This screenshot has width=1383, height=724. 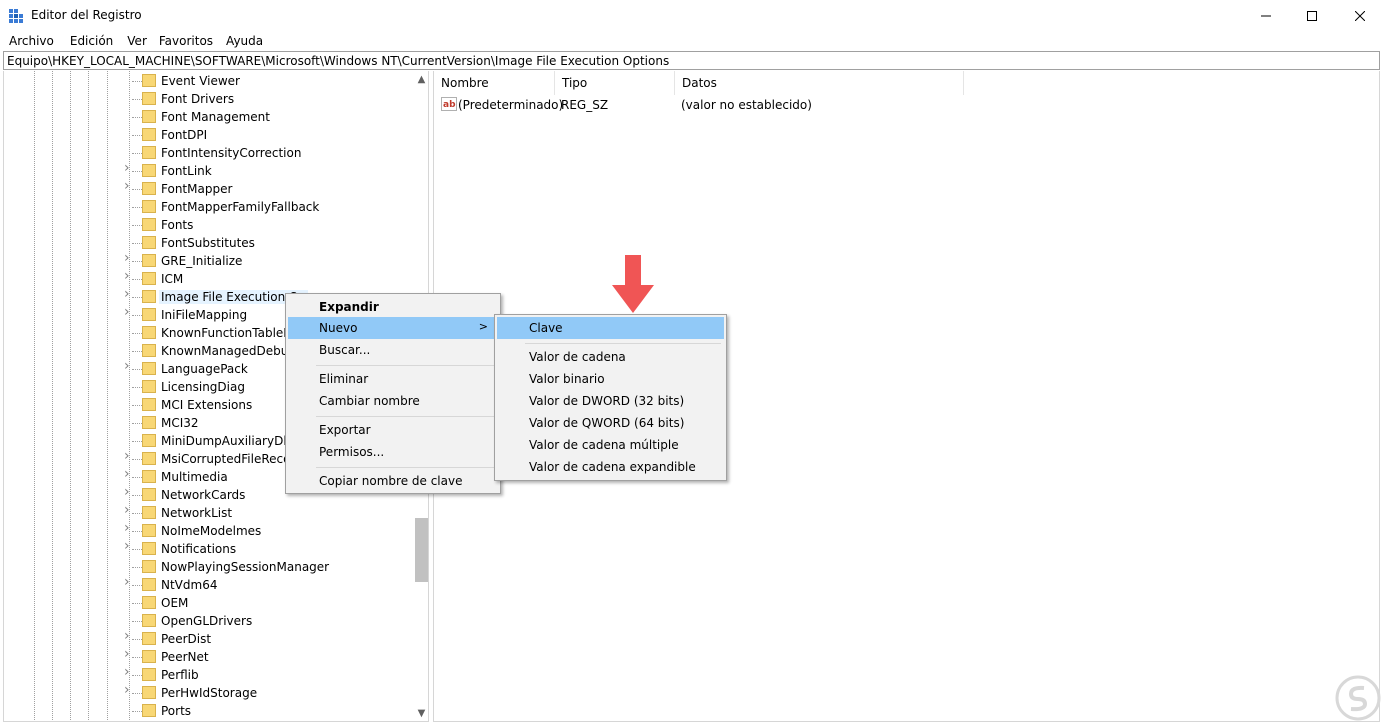 What do you see at coordinates (420, 713) in the screenshot?
I see `scroll-down-icon: ▼` at bounding box center [420, 713].